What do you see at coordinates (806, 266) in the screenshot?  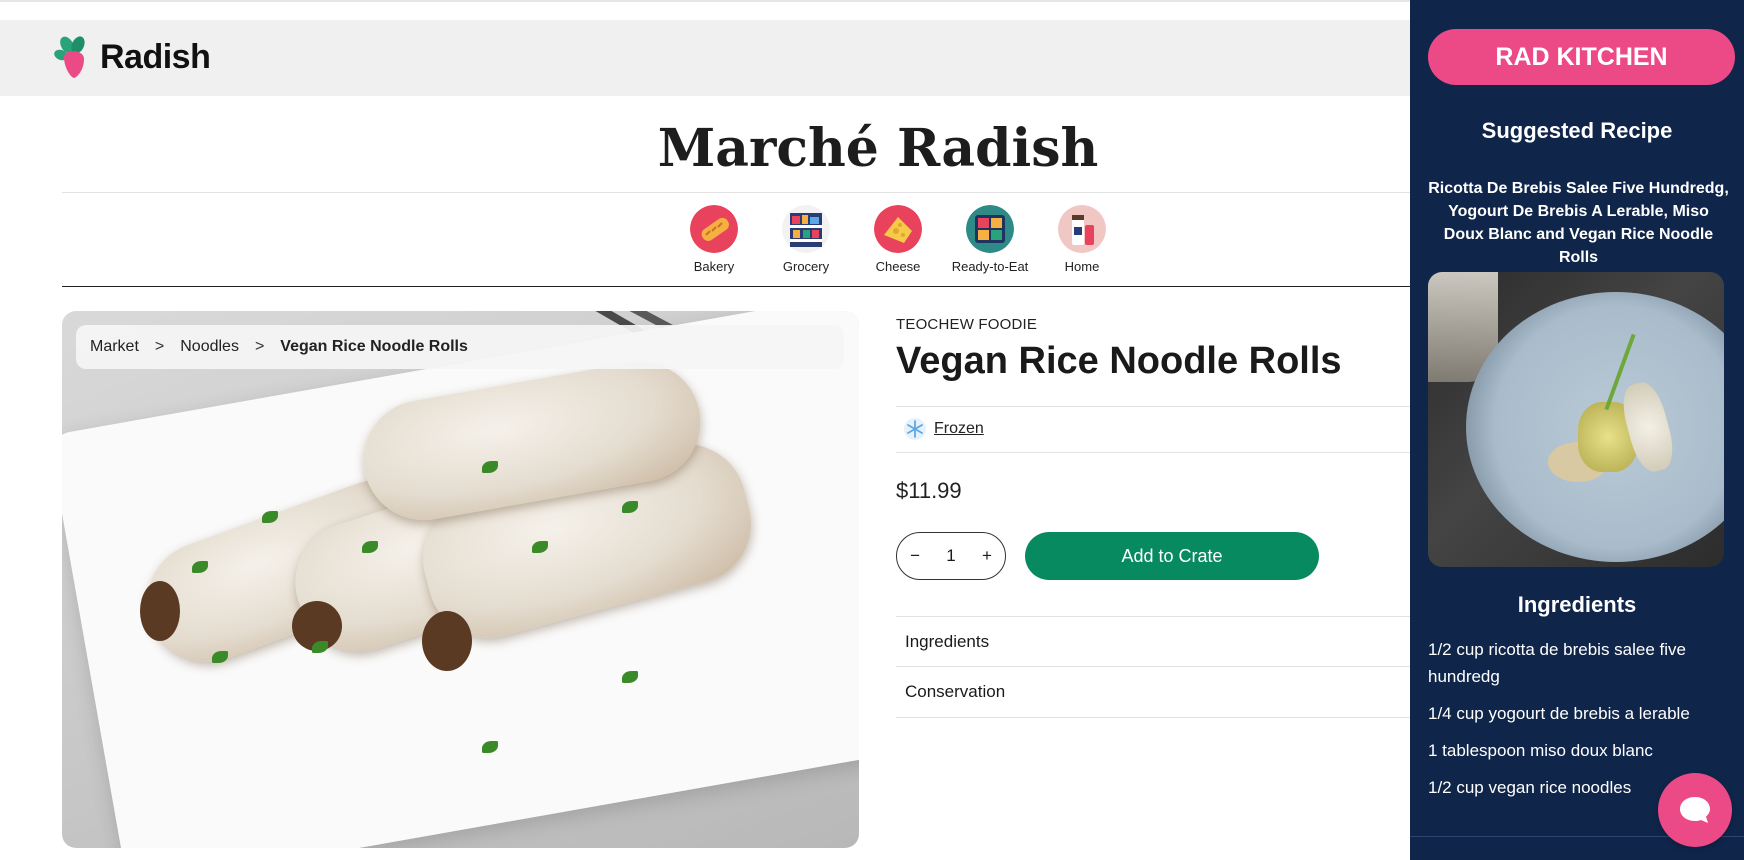 I see `category-label: Grocery` at bounding box center [806, 266].